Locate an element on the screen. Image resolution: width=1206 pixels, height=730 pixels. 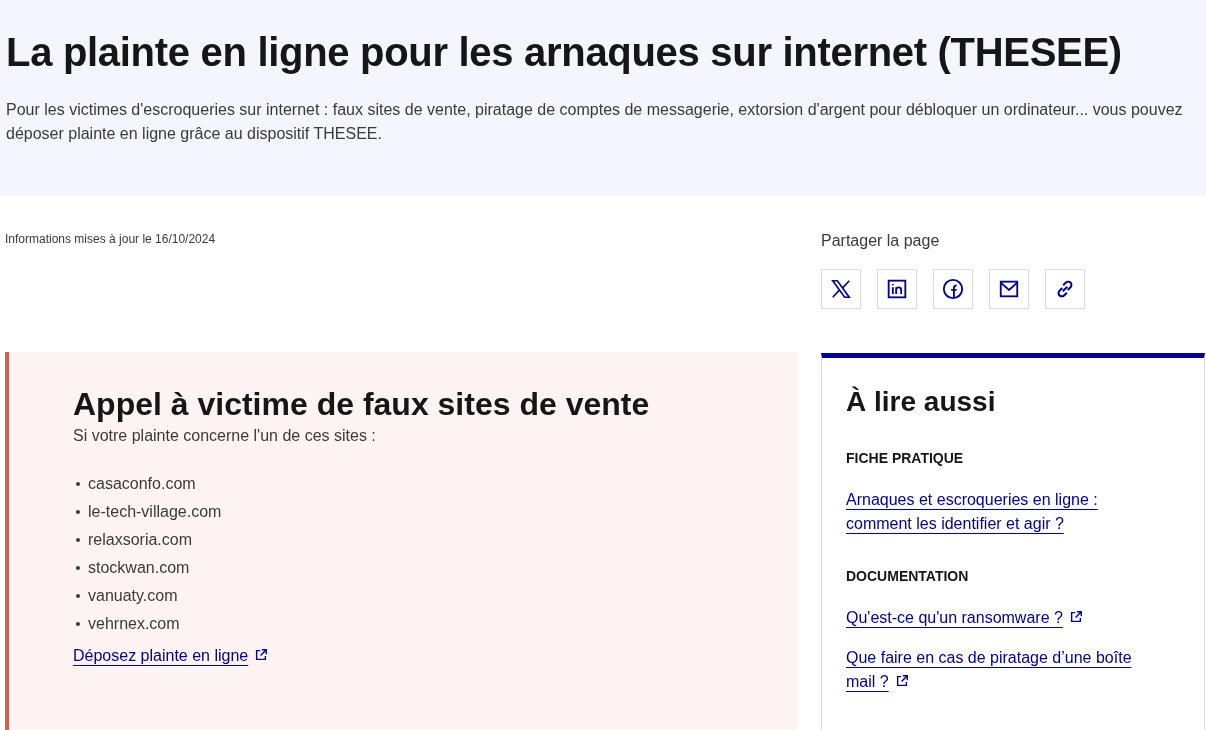
section-label: FICHE PRATIQUE is located at coordinates (905, 458).